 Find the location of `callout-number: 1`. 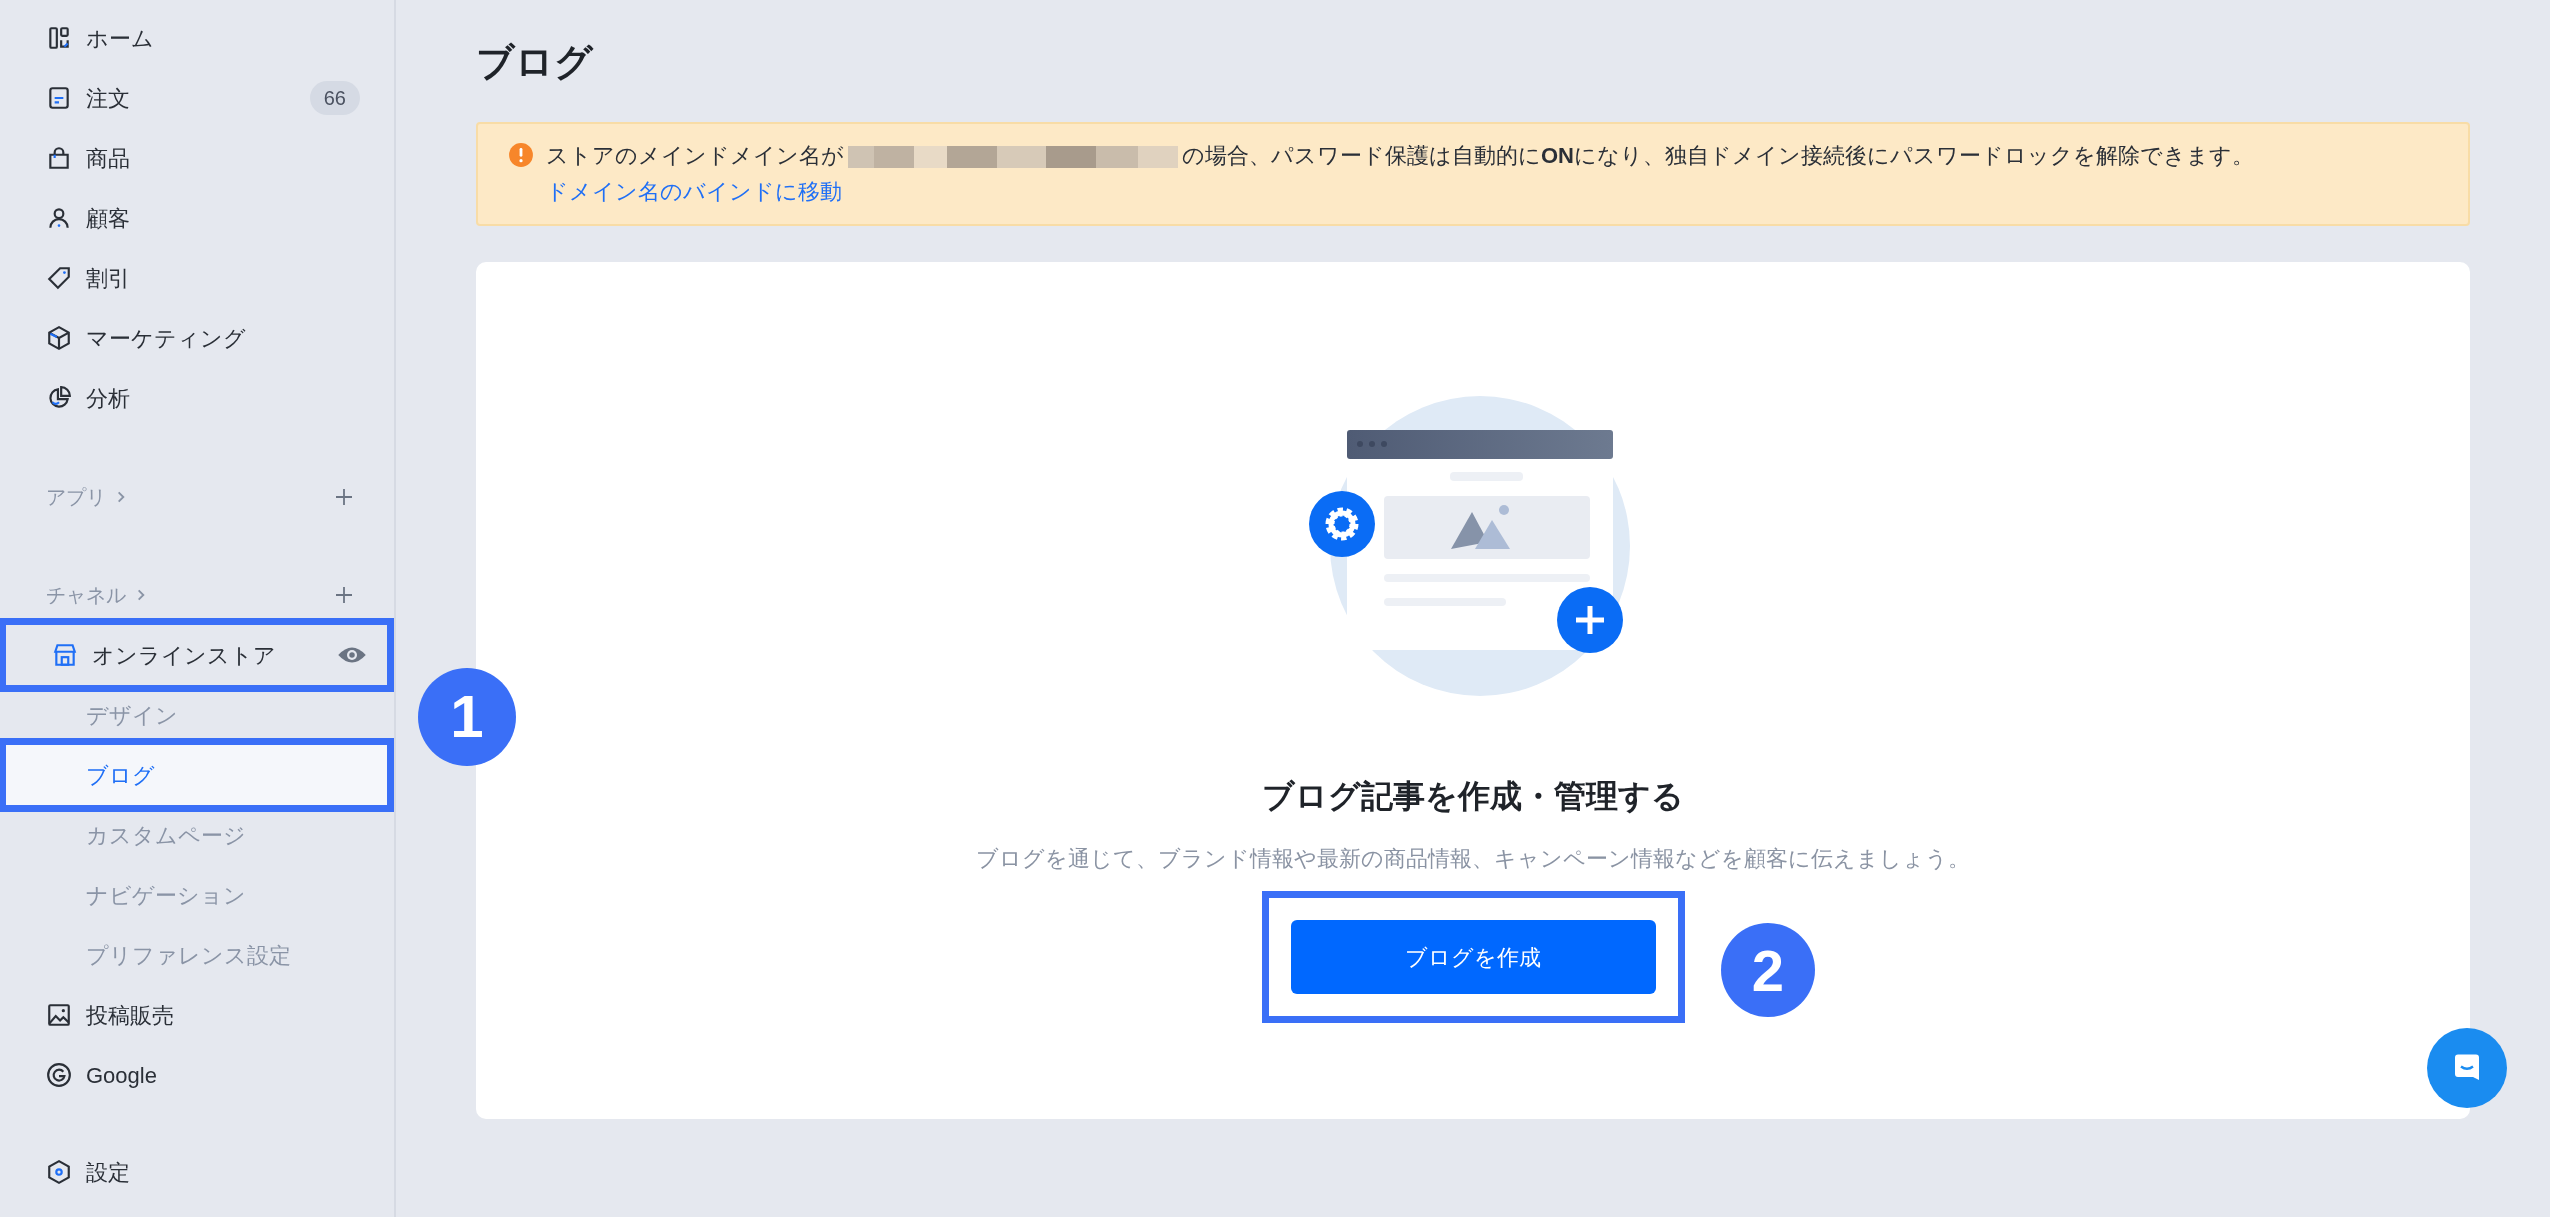

callout-number: 1 is located at coordinates (467, 717).